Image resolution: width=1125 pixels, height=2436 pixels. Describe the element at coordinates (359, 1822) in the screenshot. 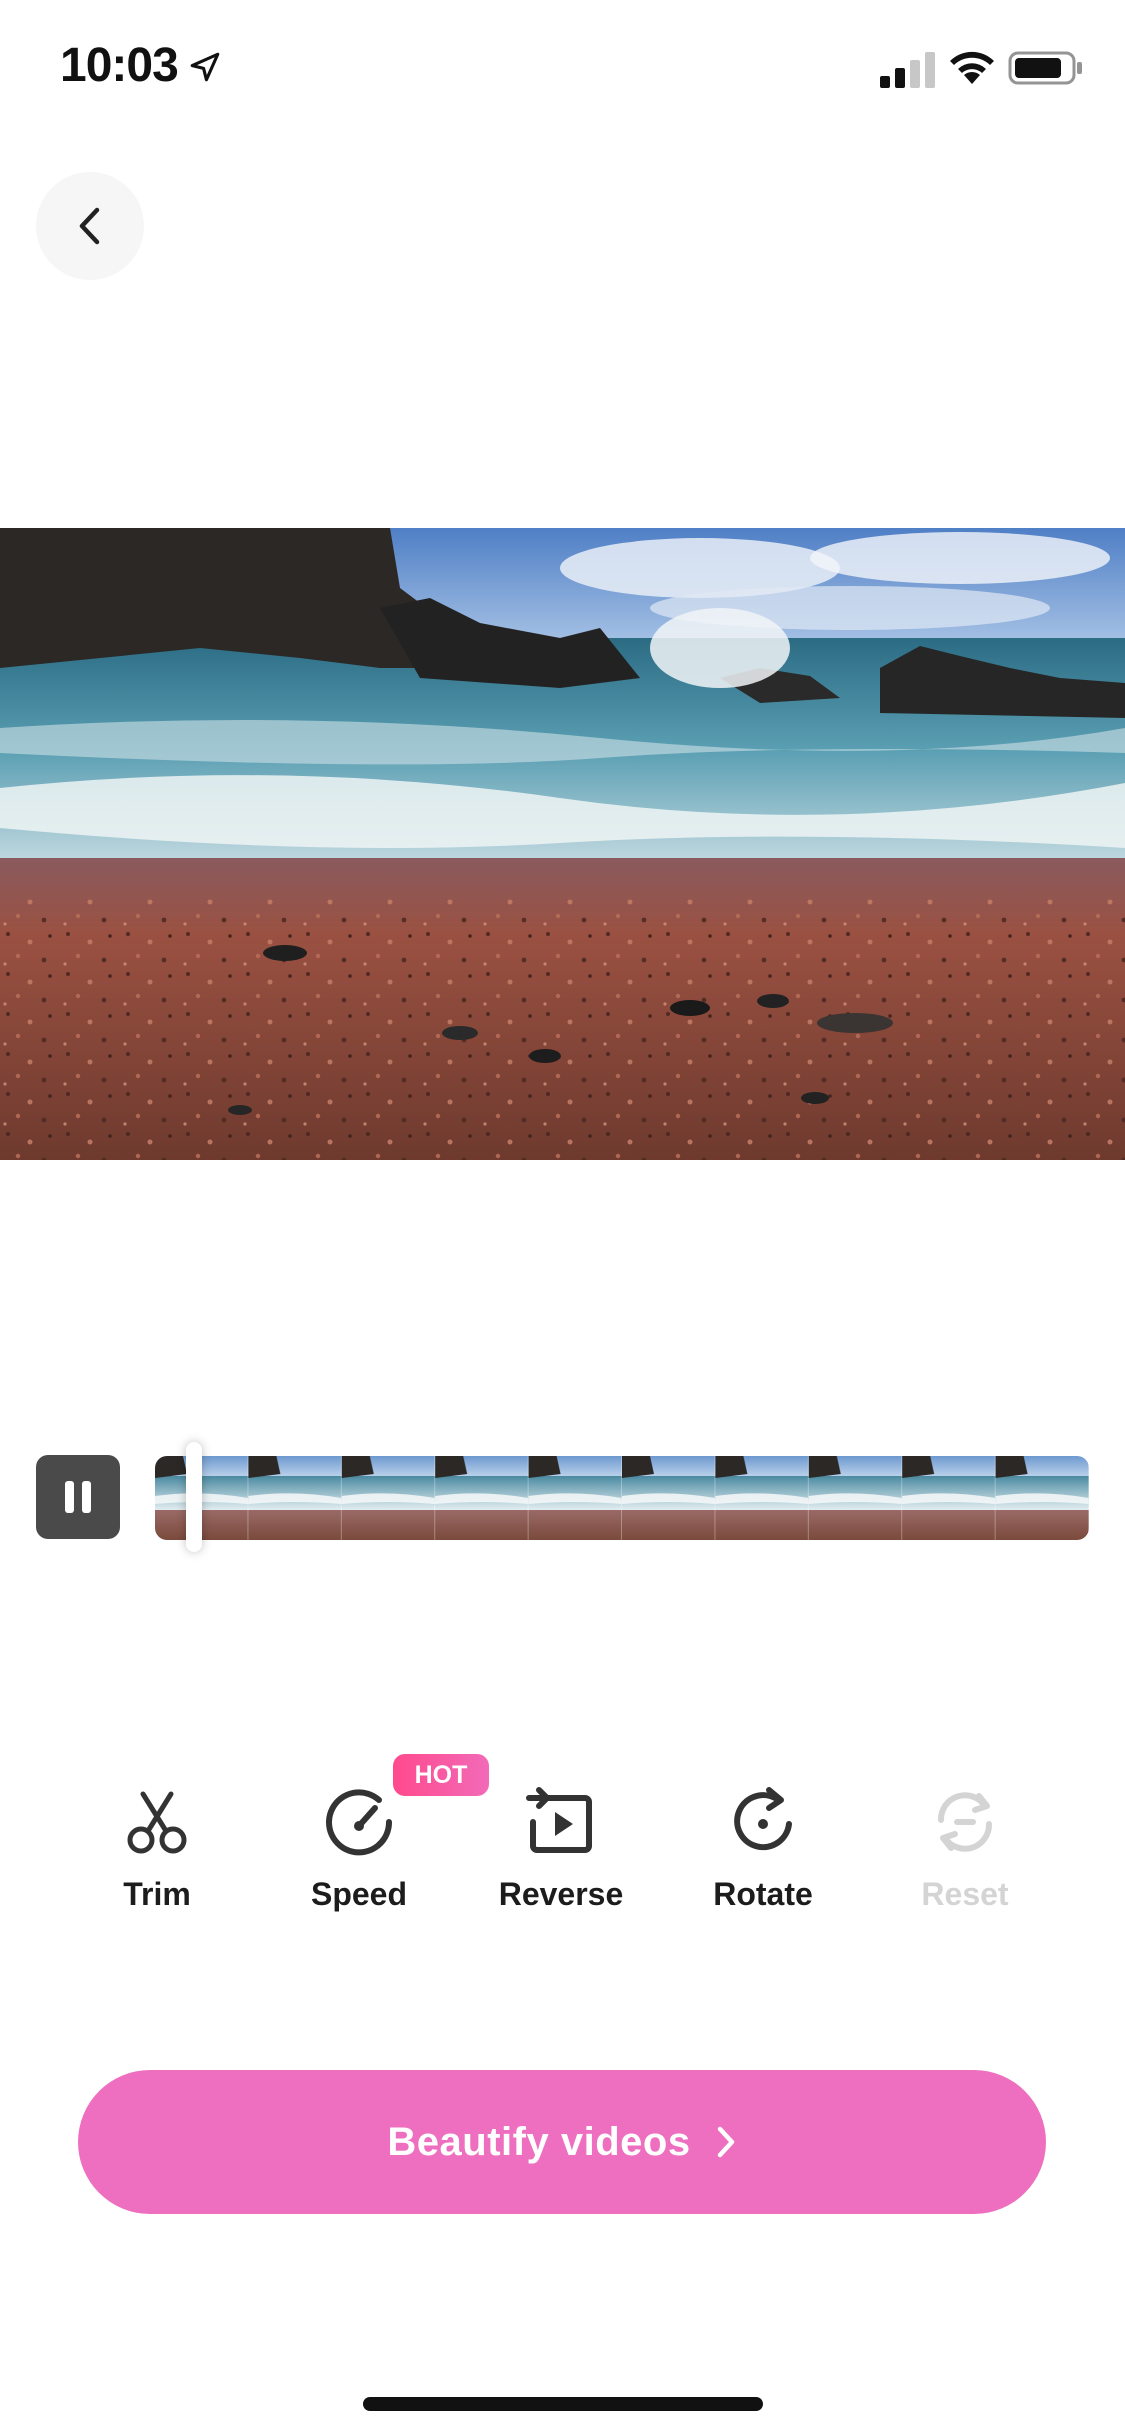

I see `speedometer-icon` at that location.